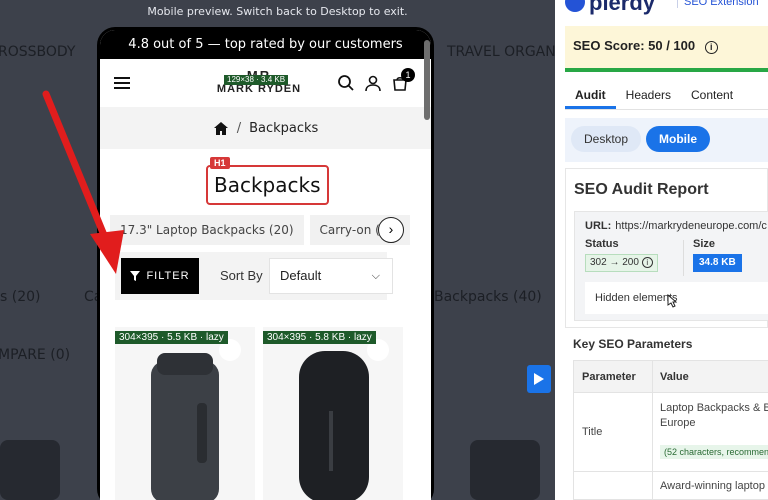 Image resolution: width=768 pixels, height=500 pixels. I want to click on filter-icon, so click(135, 276).